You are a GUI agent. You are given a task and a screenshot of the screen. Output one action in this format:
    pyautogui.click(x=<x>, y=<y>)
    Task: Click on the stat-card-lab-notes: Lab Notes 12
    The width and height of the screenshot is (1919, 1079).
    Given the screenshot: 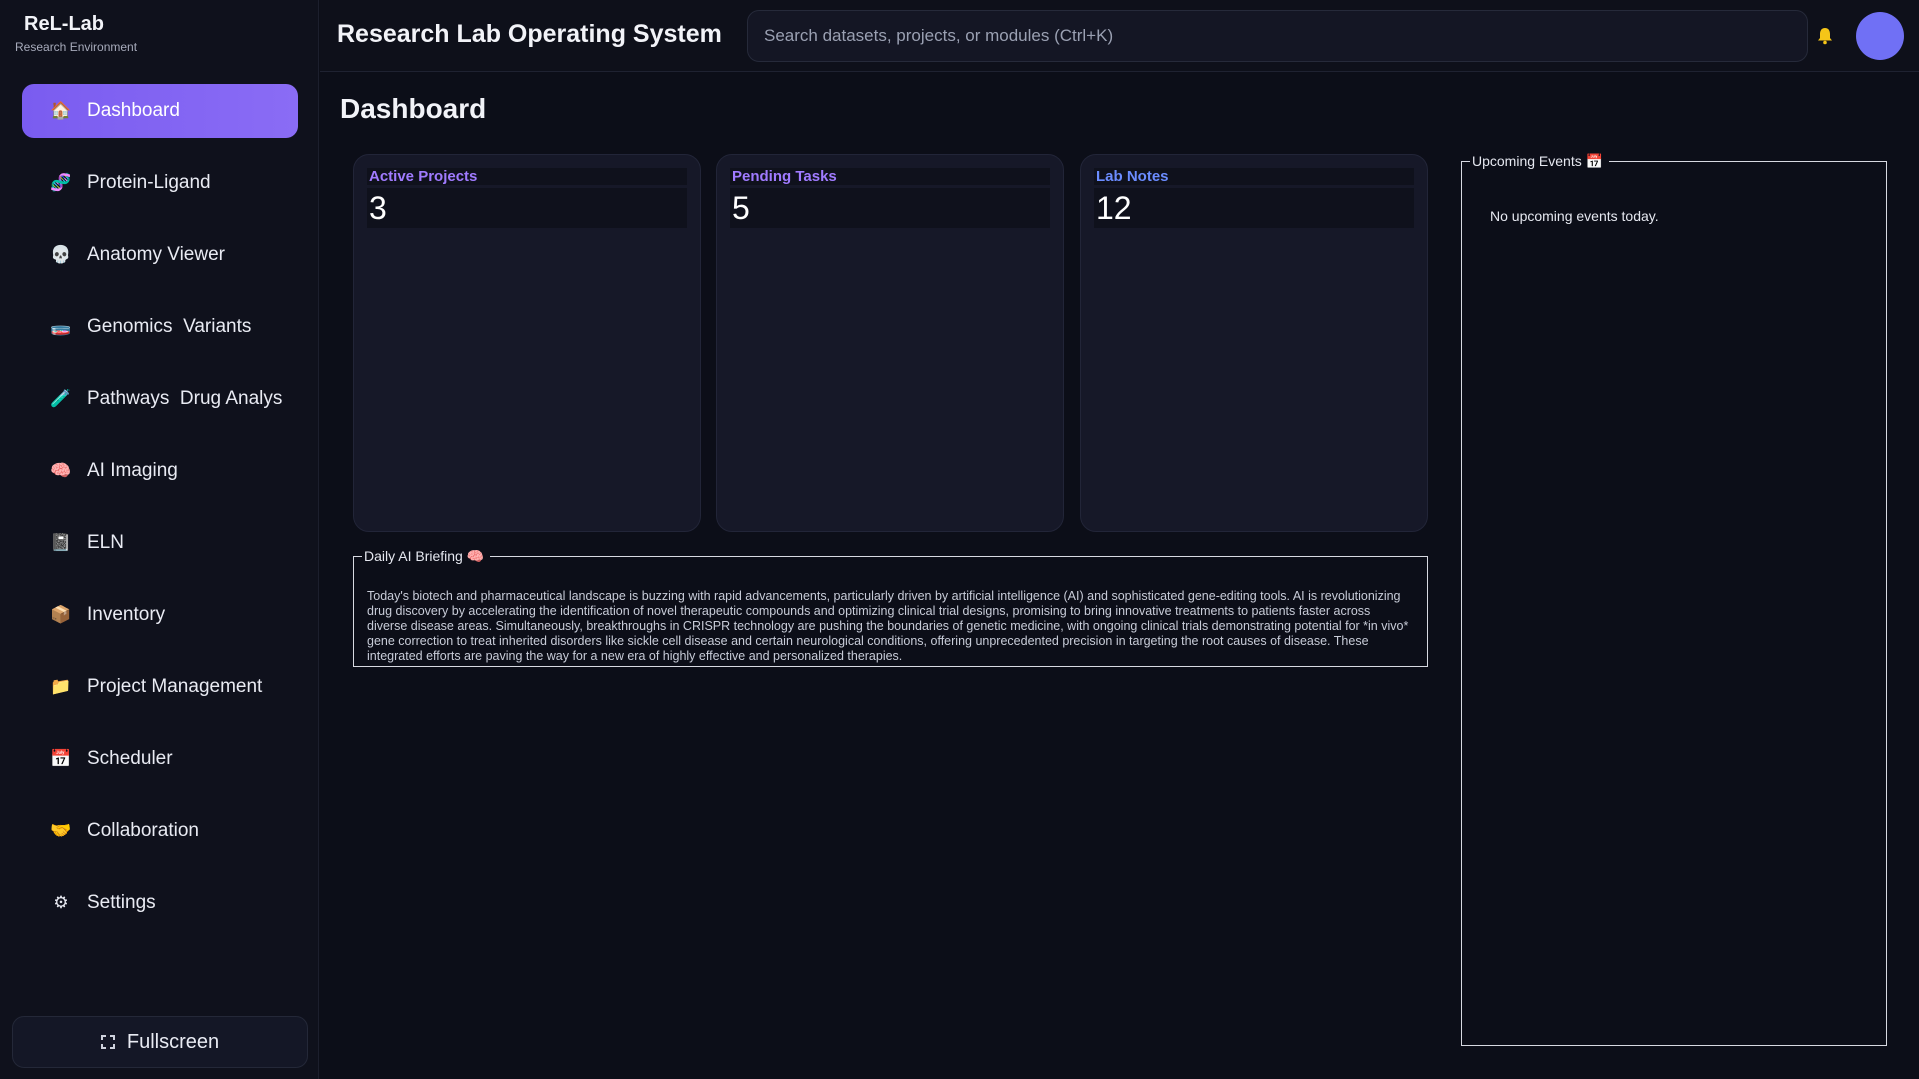 What is the action you would take?
    pyautogui.click(x=1254, y=343)
    